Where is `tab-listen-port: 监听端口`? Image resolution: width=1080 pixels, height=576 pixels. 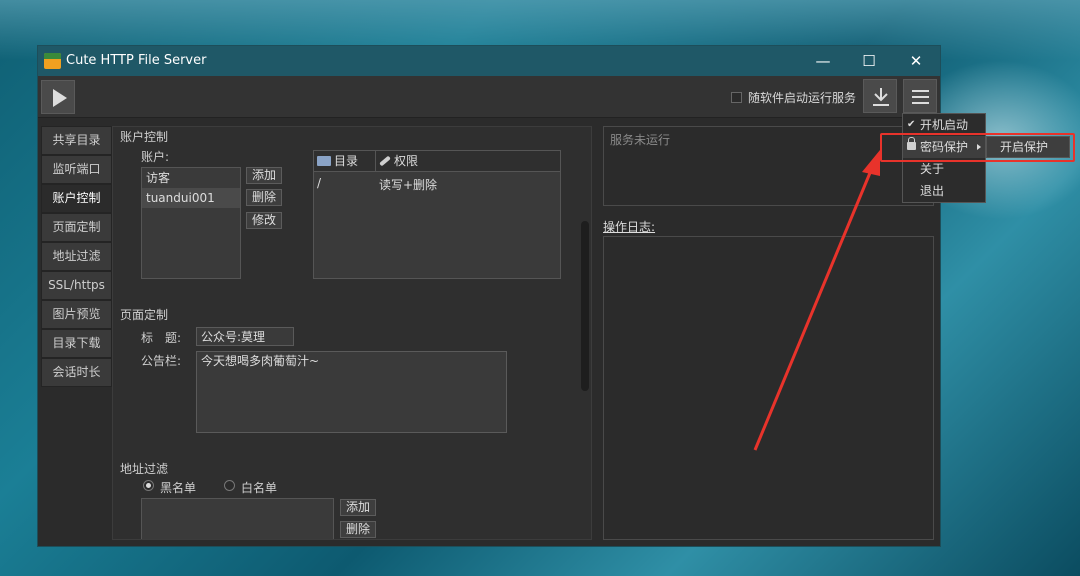 tab-listen-port: 监听端口 is located at coordinates (76, 169).